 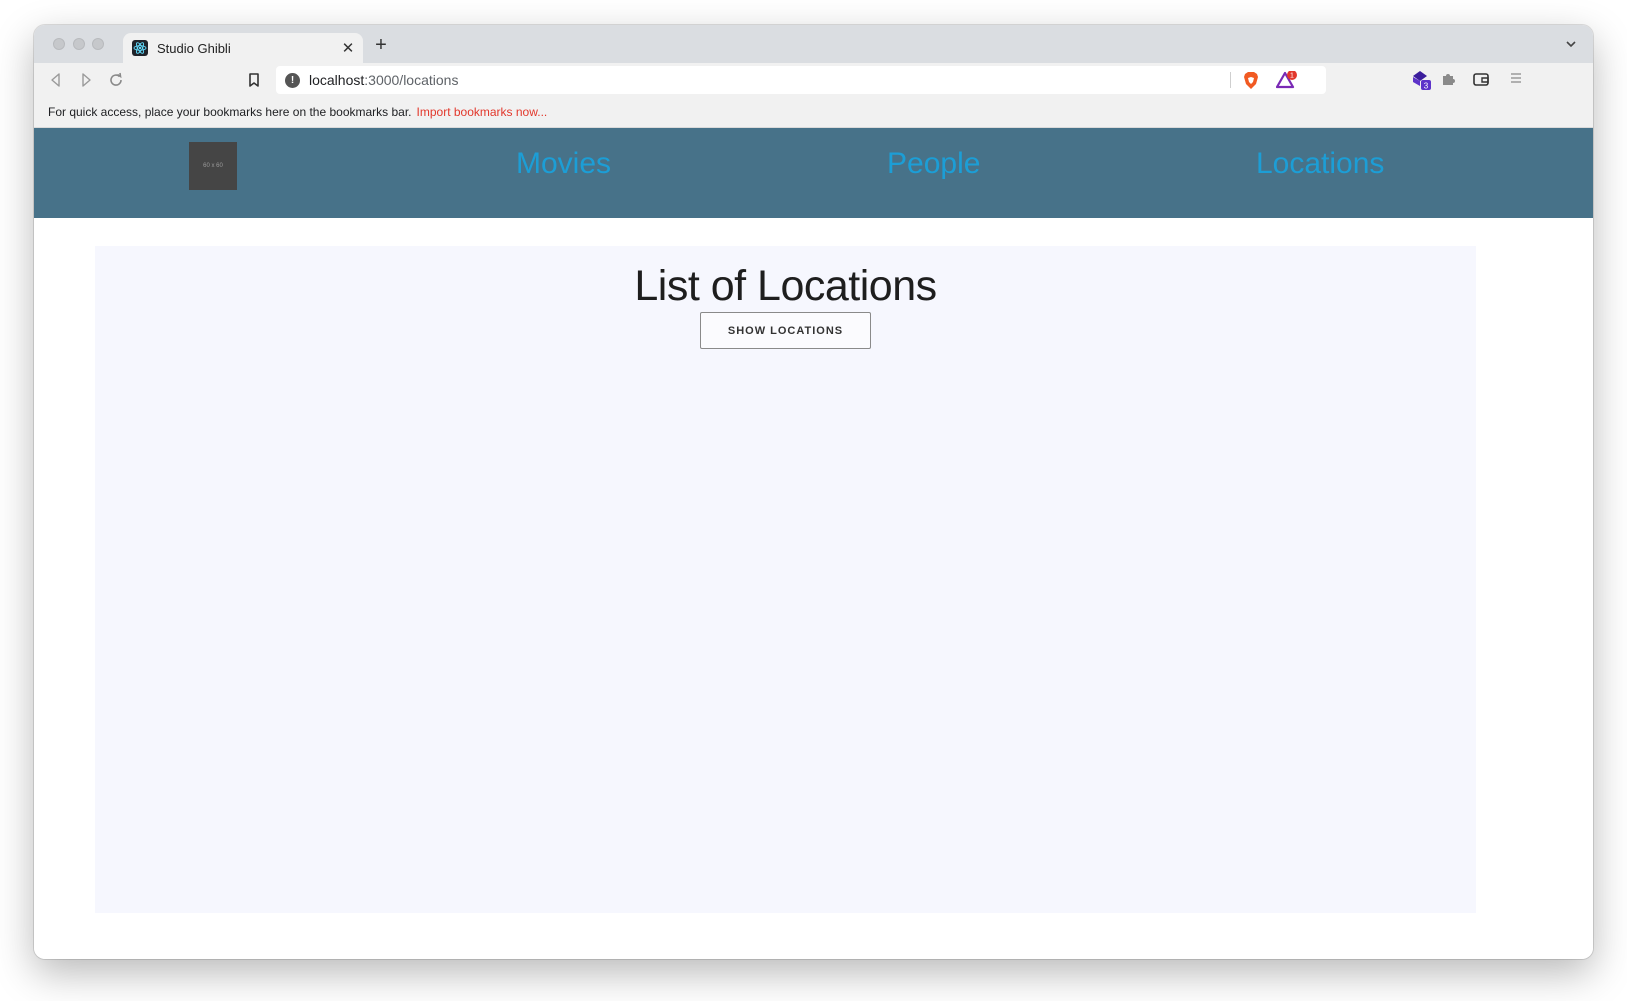 I want to click on logo-placeholder: 60 x 60, so click(x=213, y=166).